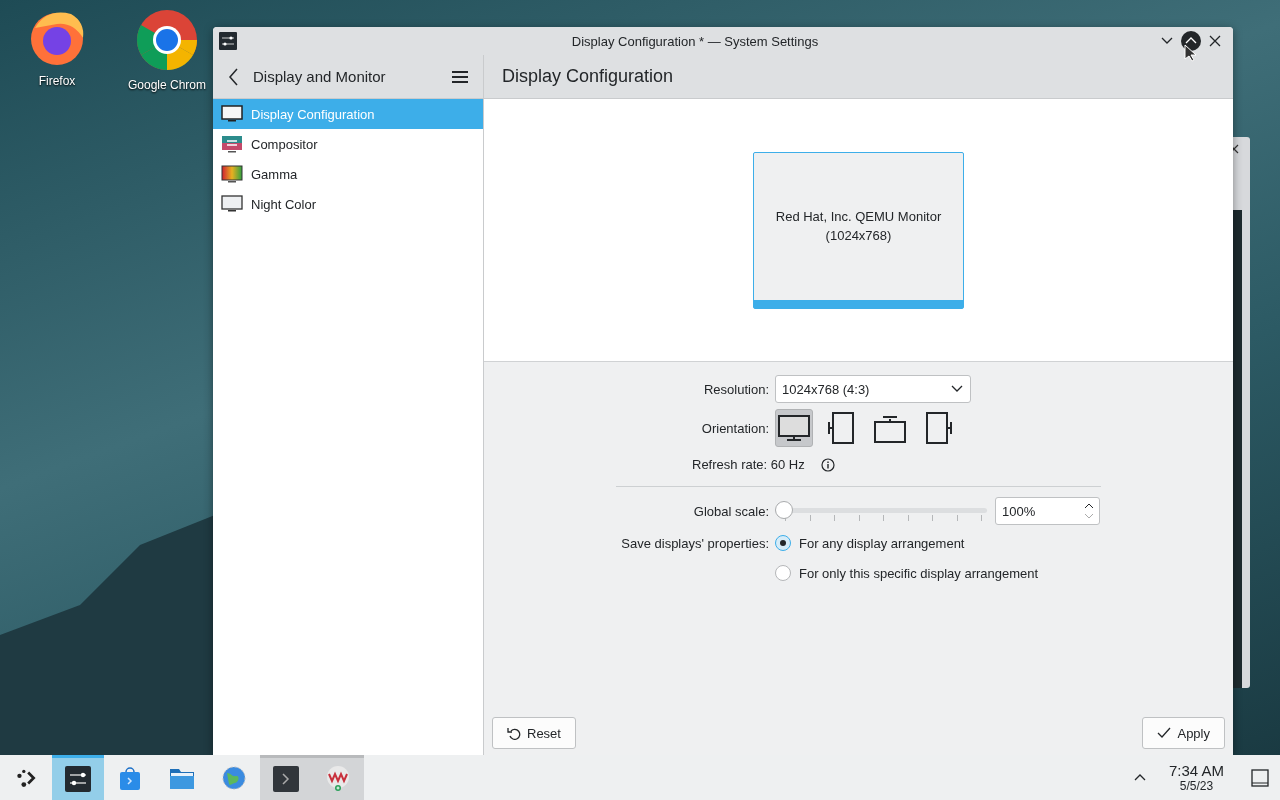 This screenshot has height=800, width=1280. What do you see at coordinates (534, 733) in the screenshot?
I see `reset-button: Reset` at bounding box center [534, 733].